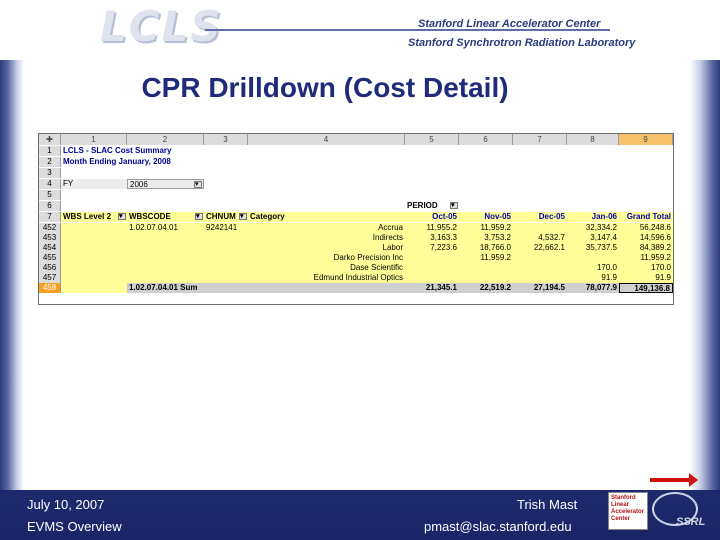  Describe the element at coordinates (326, 278) in the screenshot. I see `category-cell: Edmund Industrial Optics` at that location.